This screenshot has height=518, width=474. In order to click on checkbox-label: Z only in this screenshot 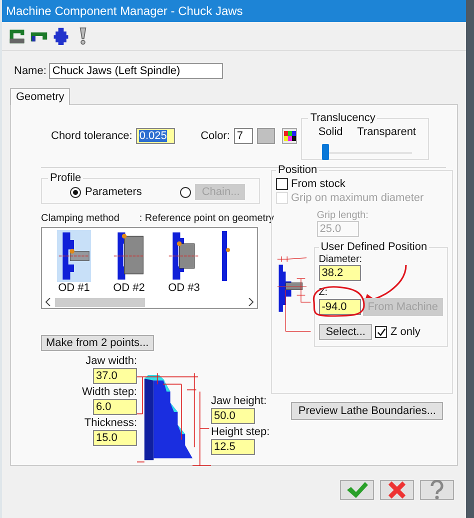, I will do `click(405, 332)`.